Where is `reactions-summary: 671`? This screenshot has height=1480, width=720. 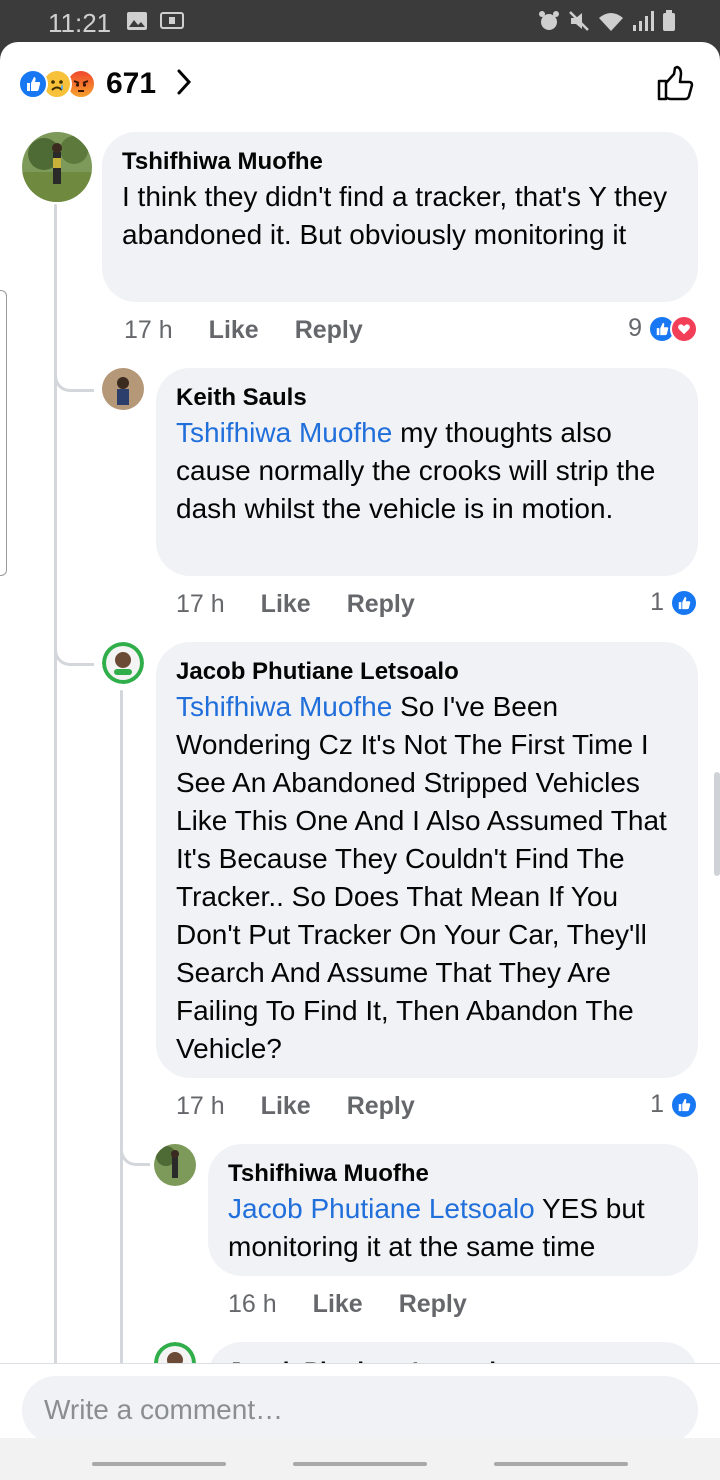
reactions-summary: 671 is located at coordinates (105, 84).